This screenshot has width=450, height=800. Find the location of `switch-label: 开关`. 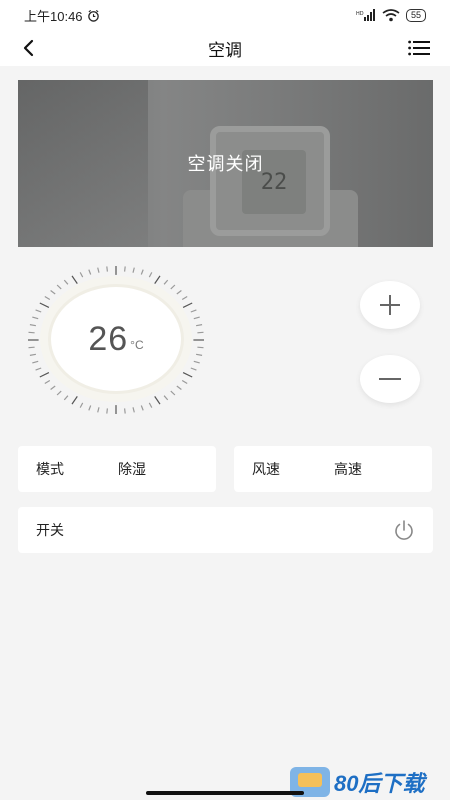

switch-label: 开关 is located at coordinates (50, 530).